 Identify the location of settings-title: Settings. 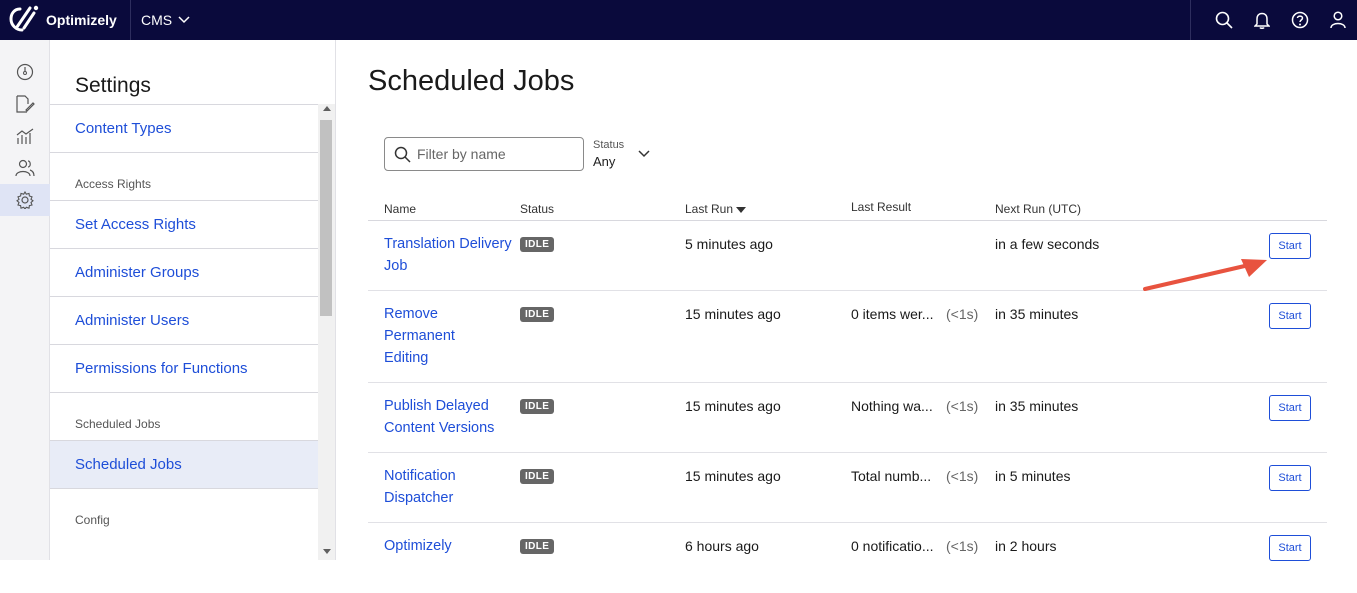
(113, 85).